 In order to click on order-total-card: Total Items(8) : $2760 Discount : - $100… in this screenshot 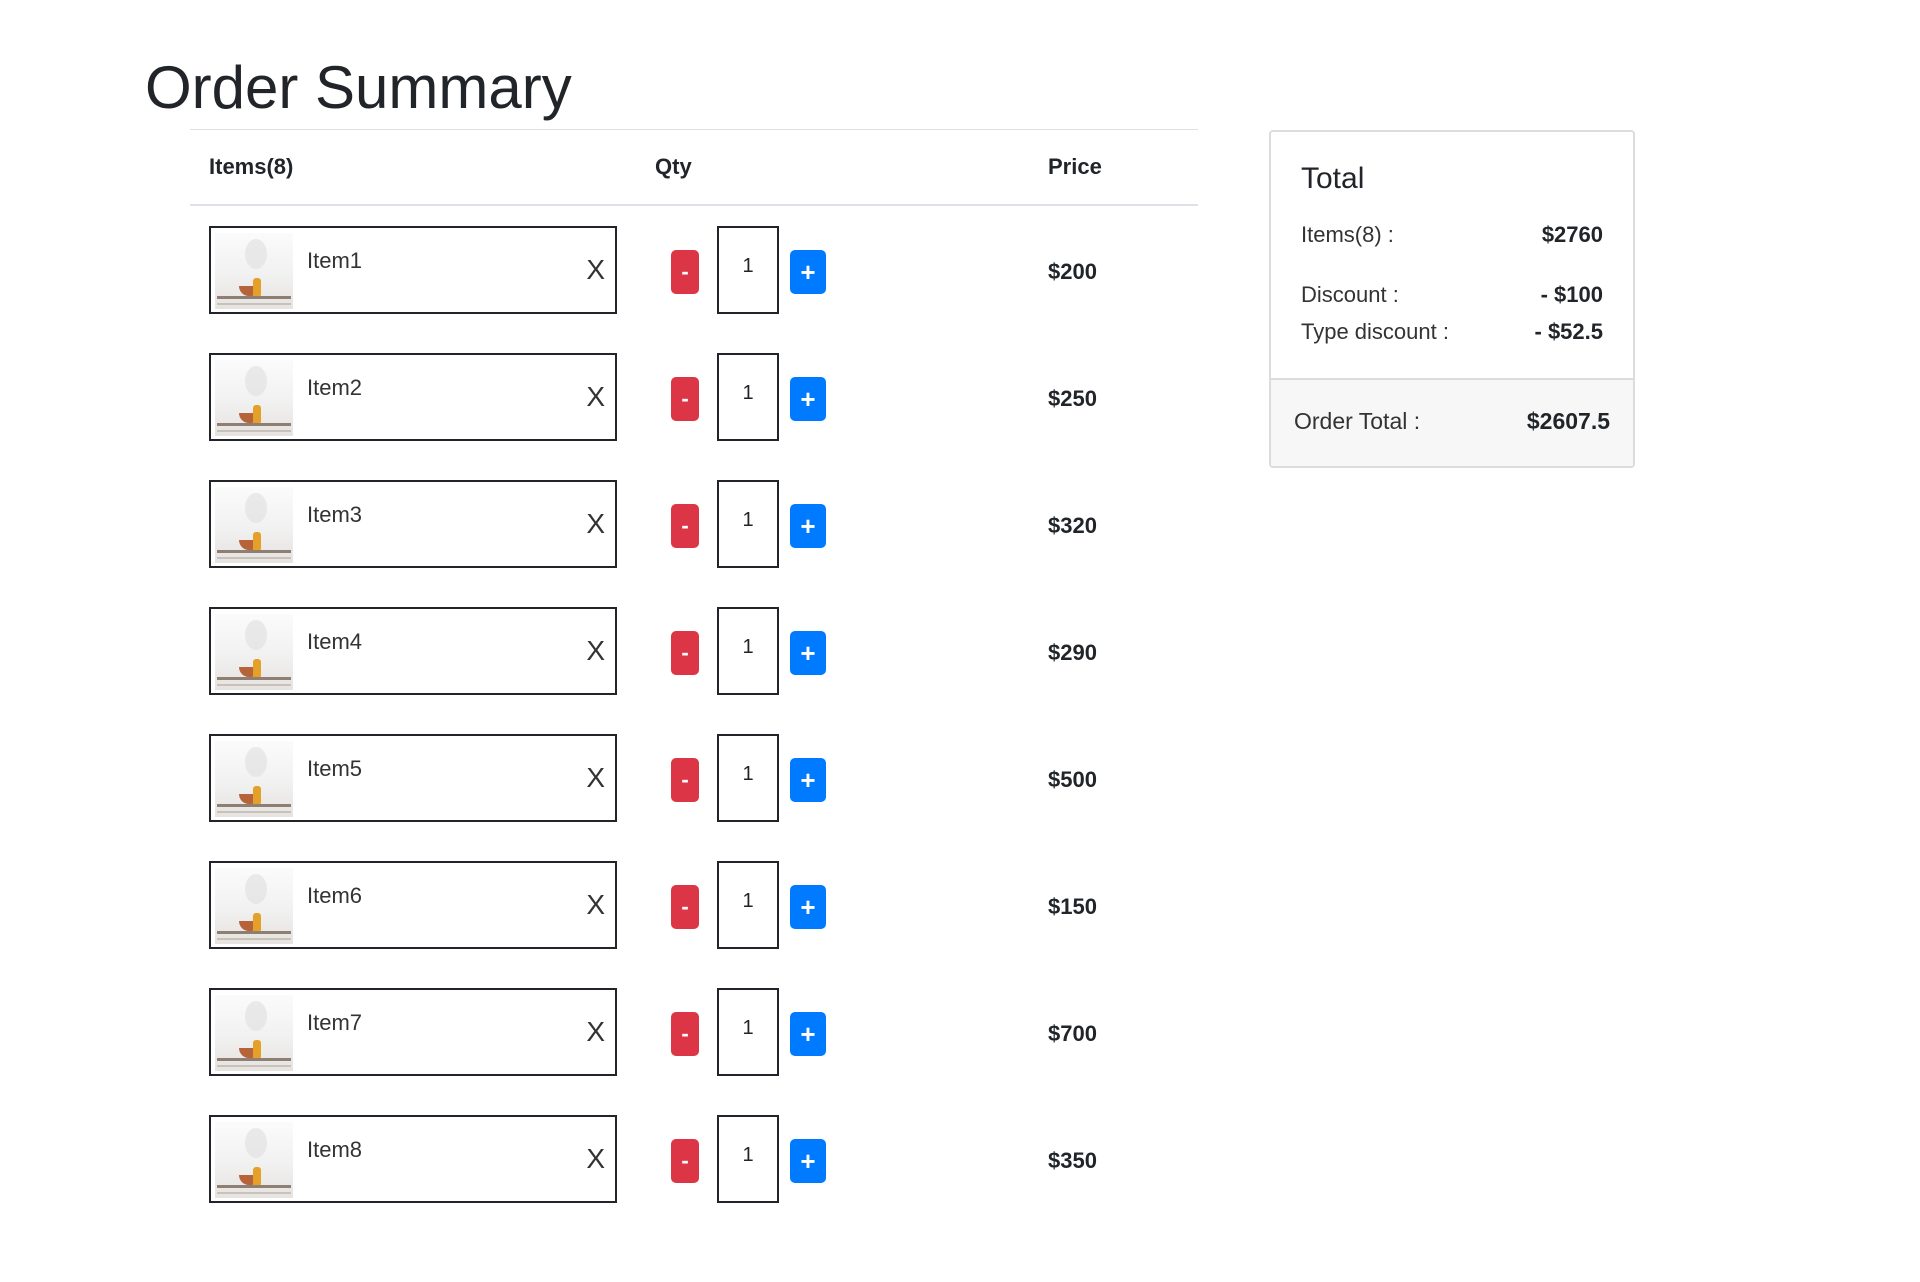, I will do `click(1452, 299)`.